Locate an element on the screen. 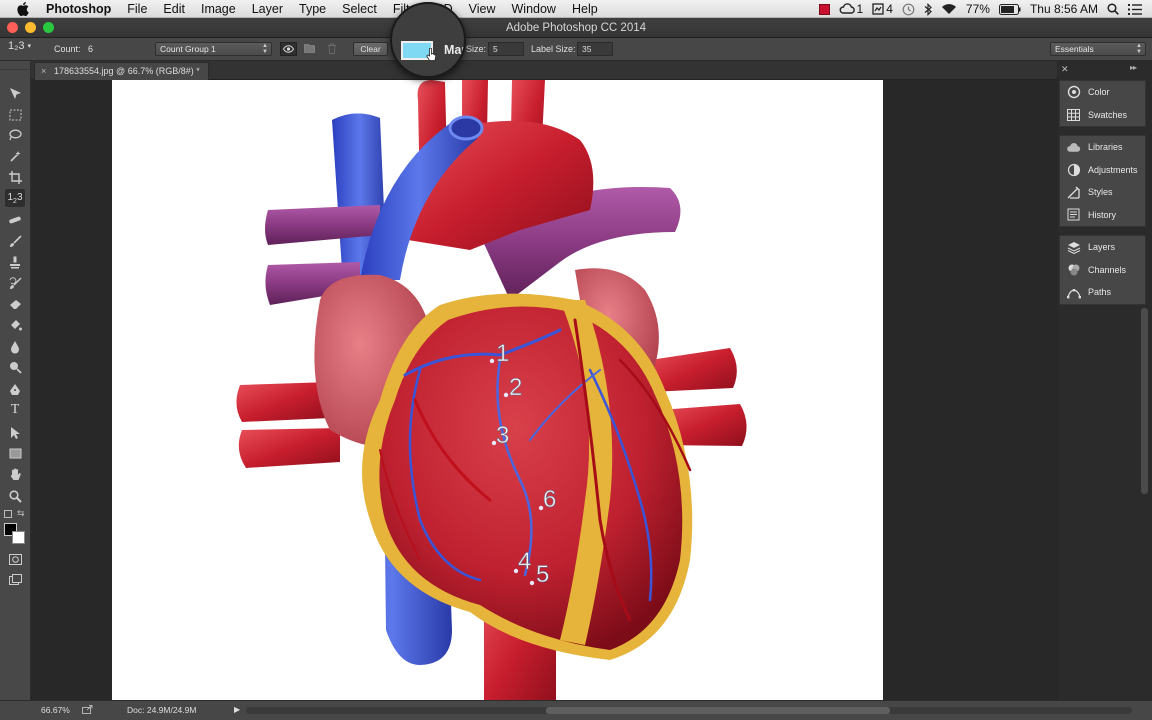 The image size is (1152, 720). share-icon is located at coordinates (87, 710).